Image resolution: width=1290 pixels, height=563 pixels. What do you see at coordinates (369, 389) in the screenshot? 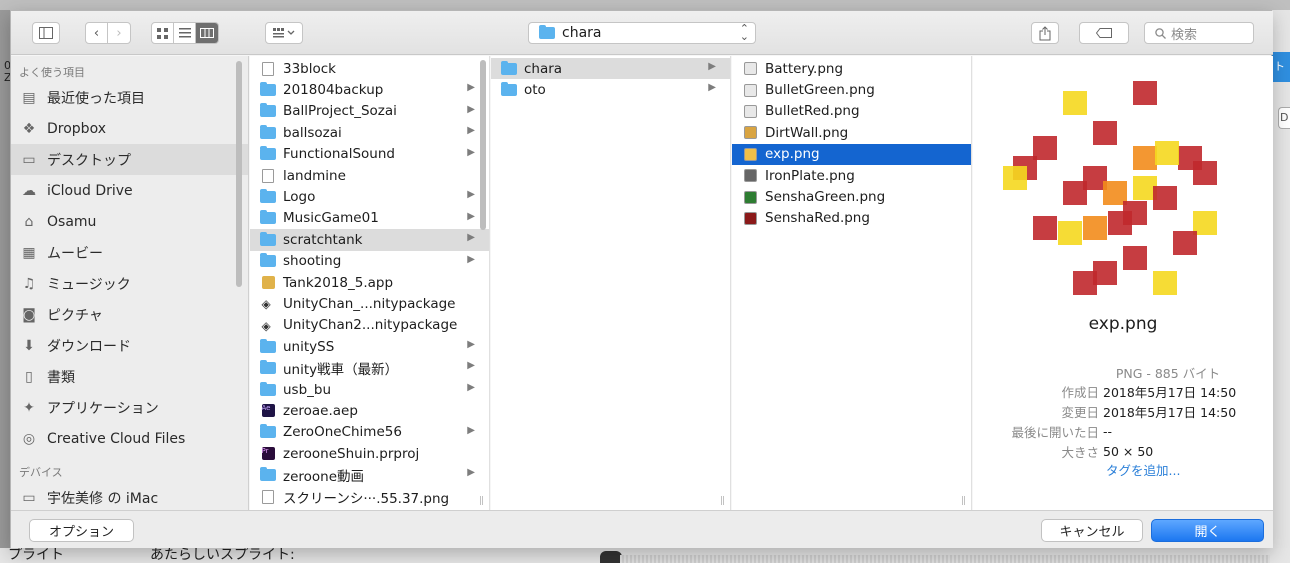
I see `file-row: usb_bu ▶` at bounding box center [369, 389].